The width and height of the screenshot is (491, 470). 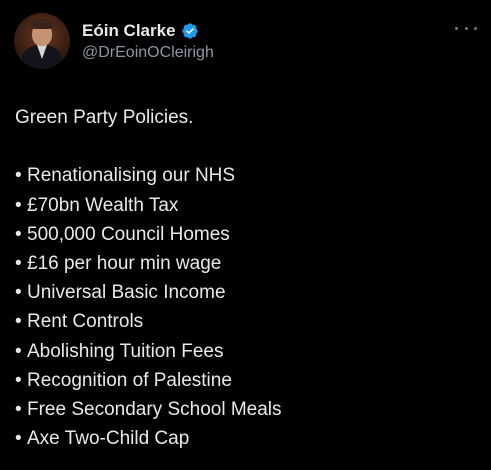 What do you see at coordinates (103, 205) in the screenshot?
I see `policy-text: £70bn Wealth Tax` at bounding box center [103, 205].